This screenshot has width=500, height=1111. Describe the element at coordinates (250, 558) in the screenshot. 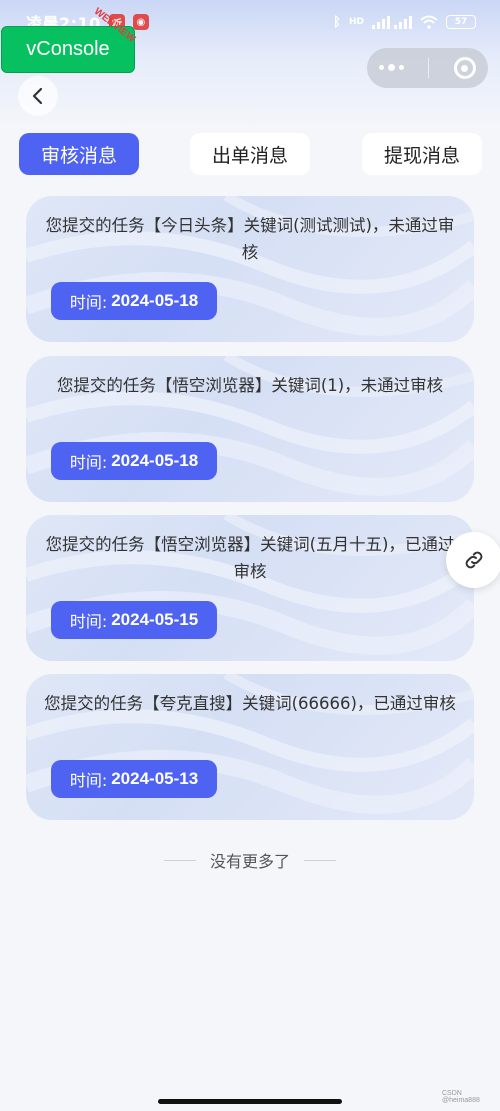

I see `message-text: 您提交的任务【悟空浏览器】关键词(五月十五)，已通过审核` at that location.